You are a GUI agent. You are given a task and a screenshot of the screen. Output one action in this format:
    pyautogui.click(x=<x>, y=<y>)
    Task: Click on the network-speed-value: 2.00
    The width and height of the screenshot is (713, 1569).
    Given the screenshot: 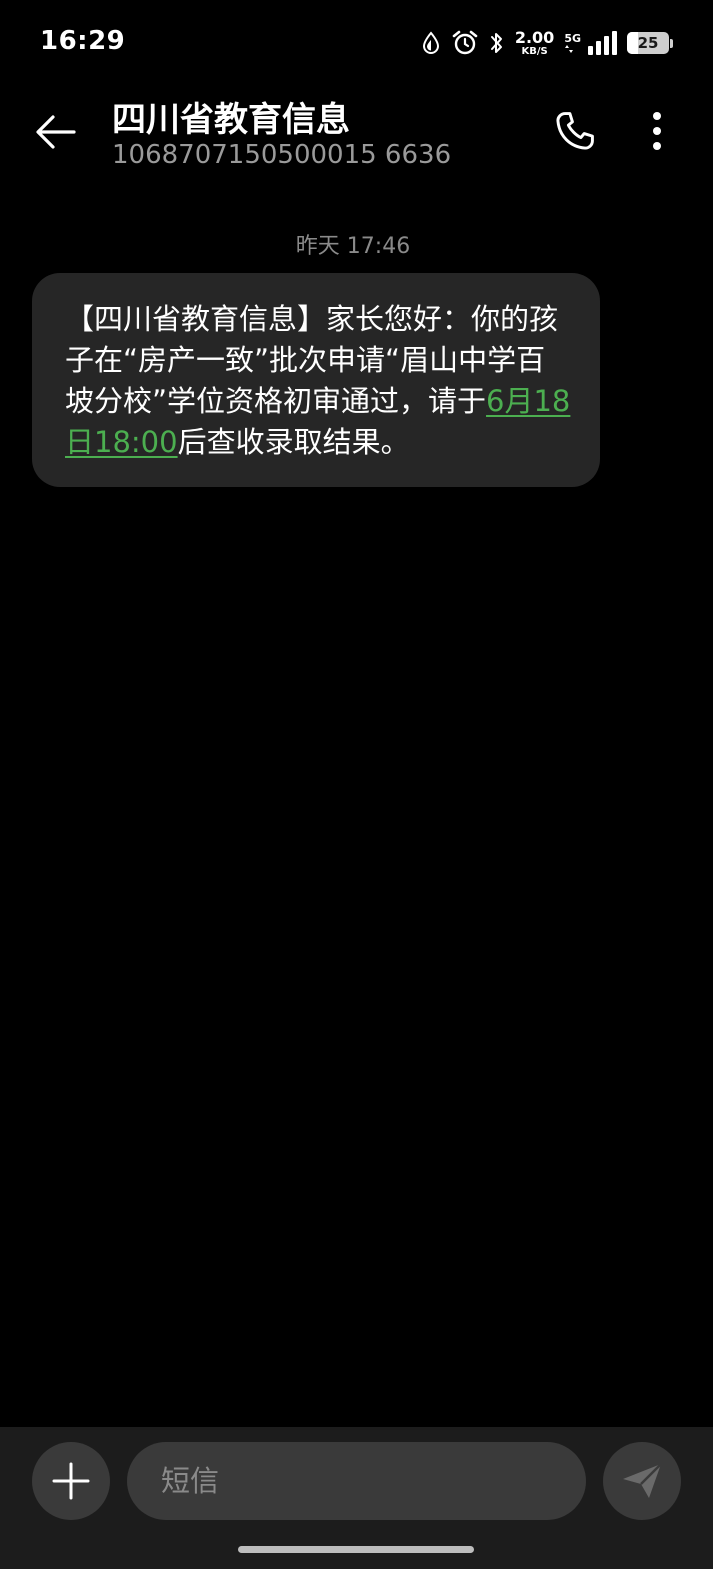 What is the action you would take?
    pyautogui.click(x=534, y=37)
    